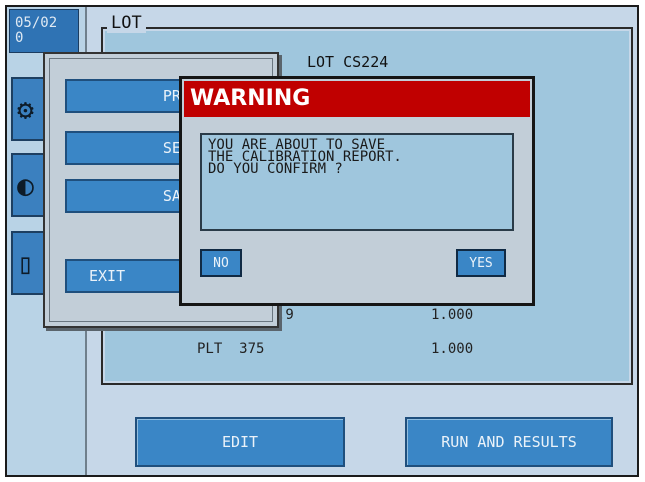 The width and height of the screenshot is (645, 482). What do you see at coordinates (25, 109) in the screenshot?
I see `gear-icon: ⚙` at bounding box center [25, 109].